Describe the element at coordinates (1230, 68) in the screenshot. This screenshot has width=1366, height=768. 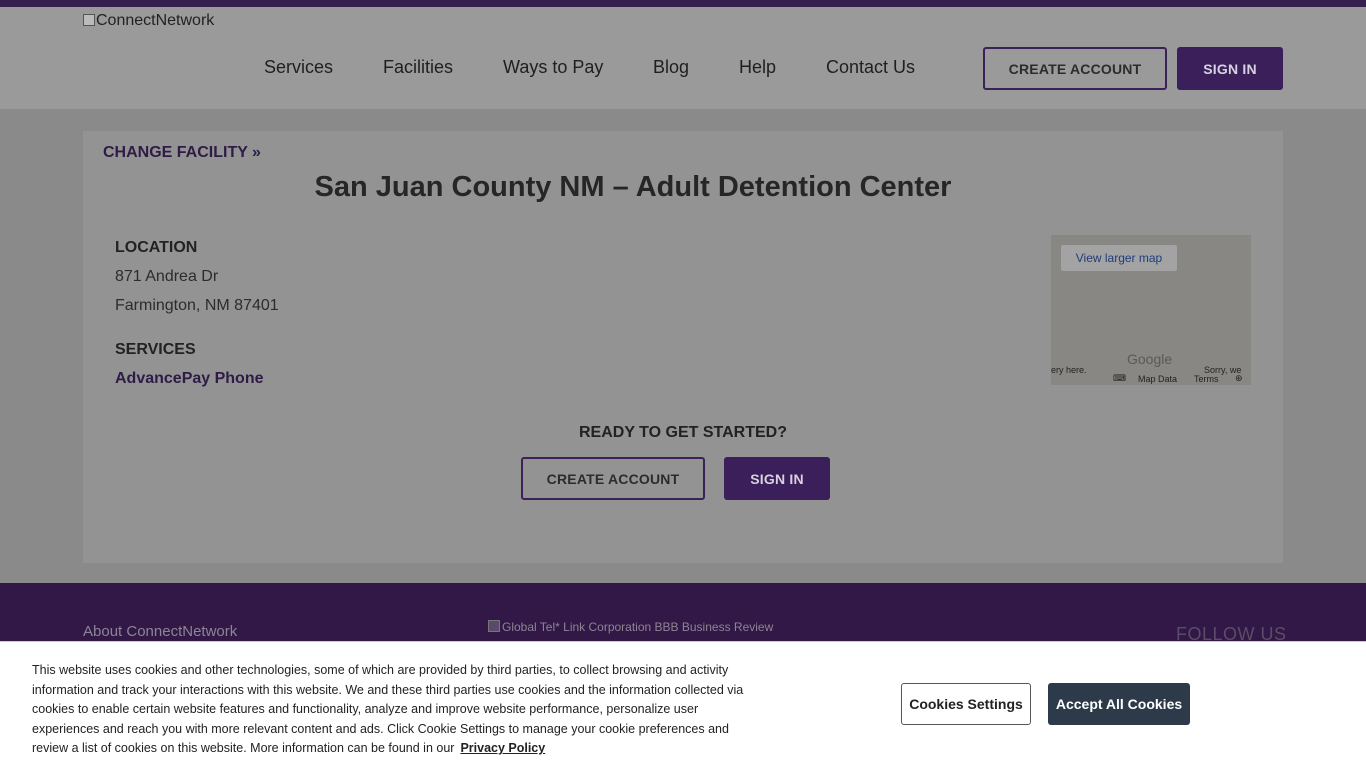
I see `header-sign-in-button: SIGN IN` at that location.